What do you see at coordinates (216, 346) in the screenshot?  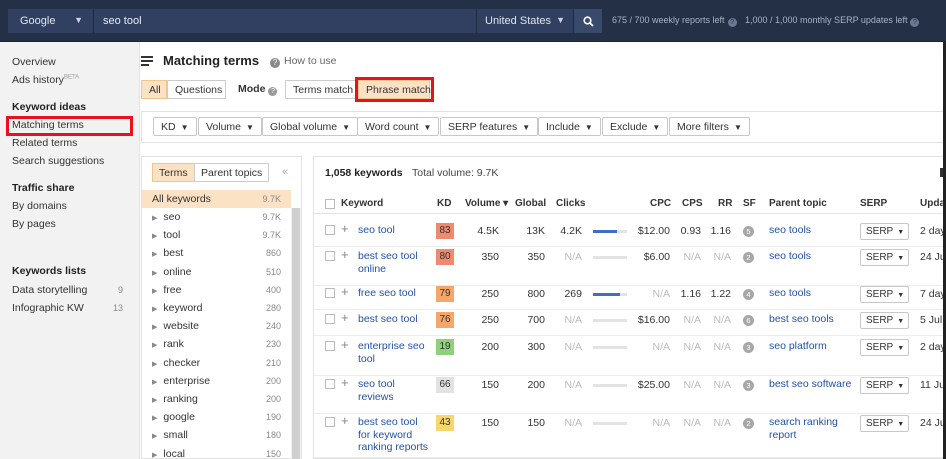 I see `term-row: ▶ rank 230` at bounding box center [216, 346].